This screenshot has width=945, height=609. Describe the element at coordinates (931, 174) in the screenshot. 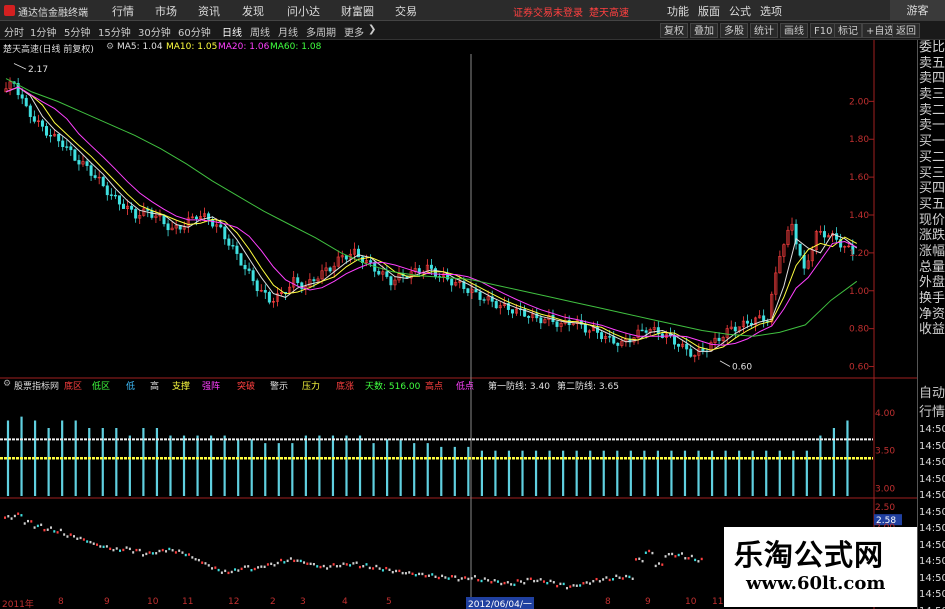

I see `quote-field-8: 买三` at that location.